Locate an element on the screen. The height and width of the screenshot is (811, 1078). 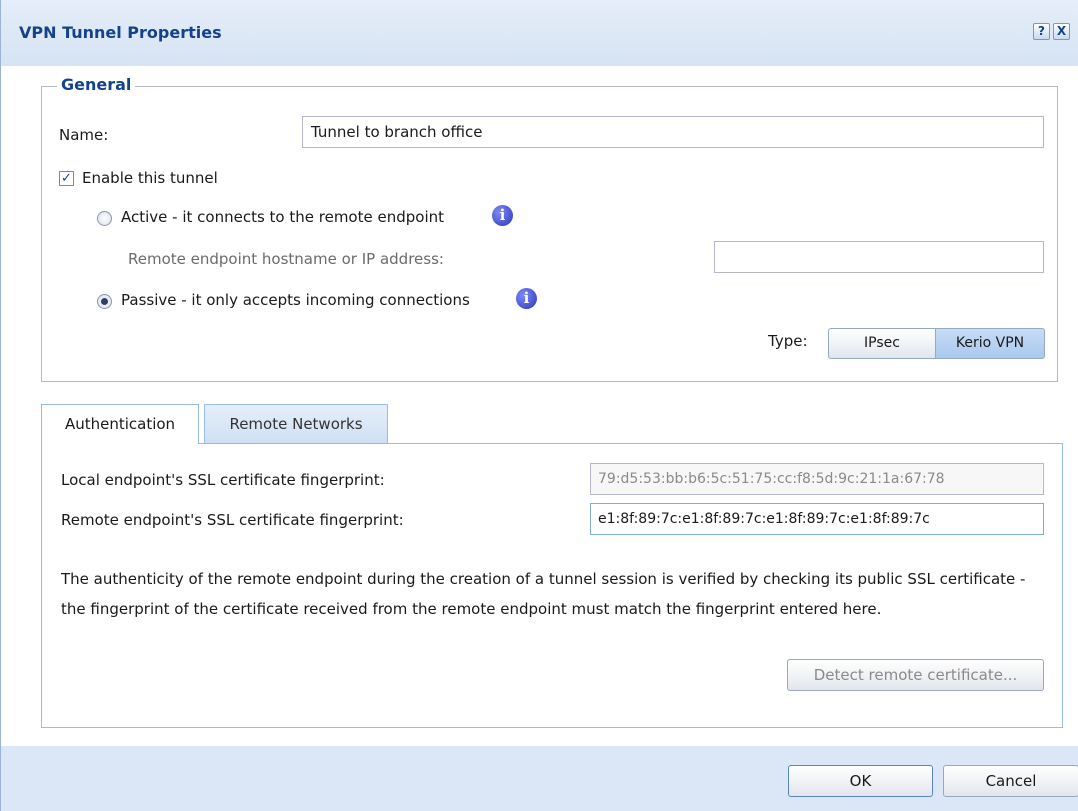
name-input: Tunnel to branch office is located at coordinates (673, 132).